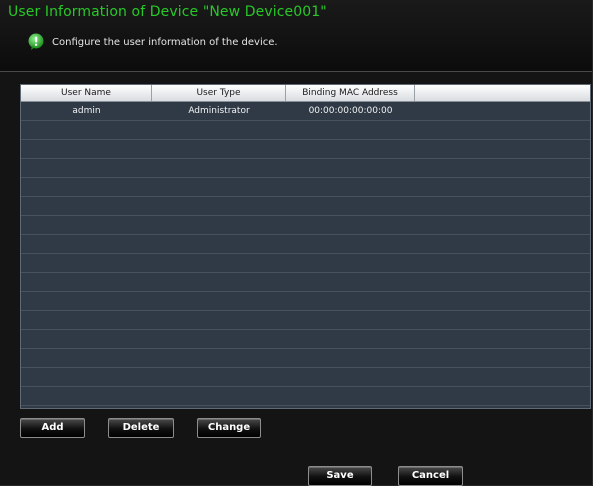  Describe the element at coordinates (86, 93) in the screenshot. I see `column-header-user-name: User Name` at that location.